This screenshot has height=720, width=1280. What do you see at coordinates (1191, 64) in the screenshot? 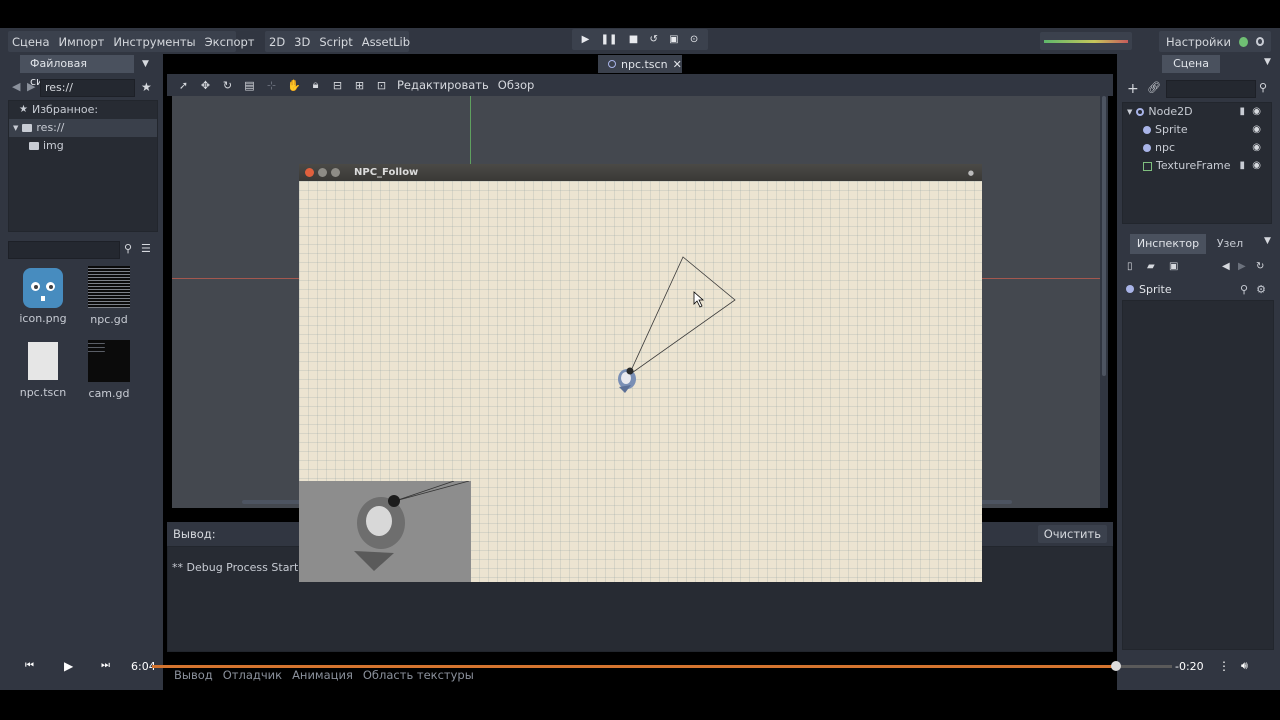
I see `tab-scene: Сцена` at bounding box center [1191, 64].